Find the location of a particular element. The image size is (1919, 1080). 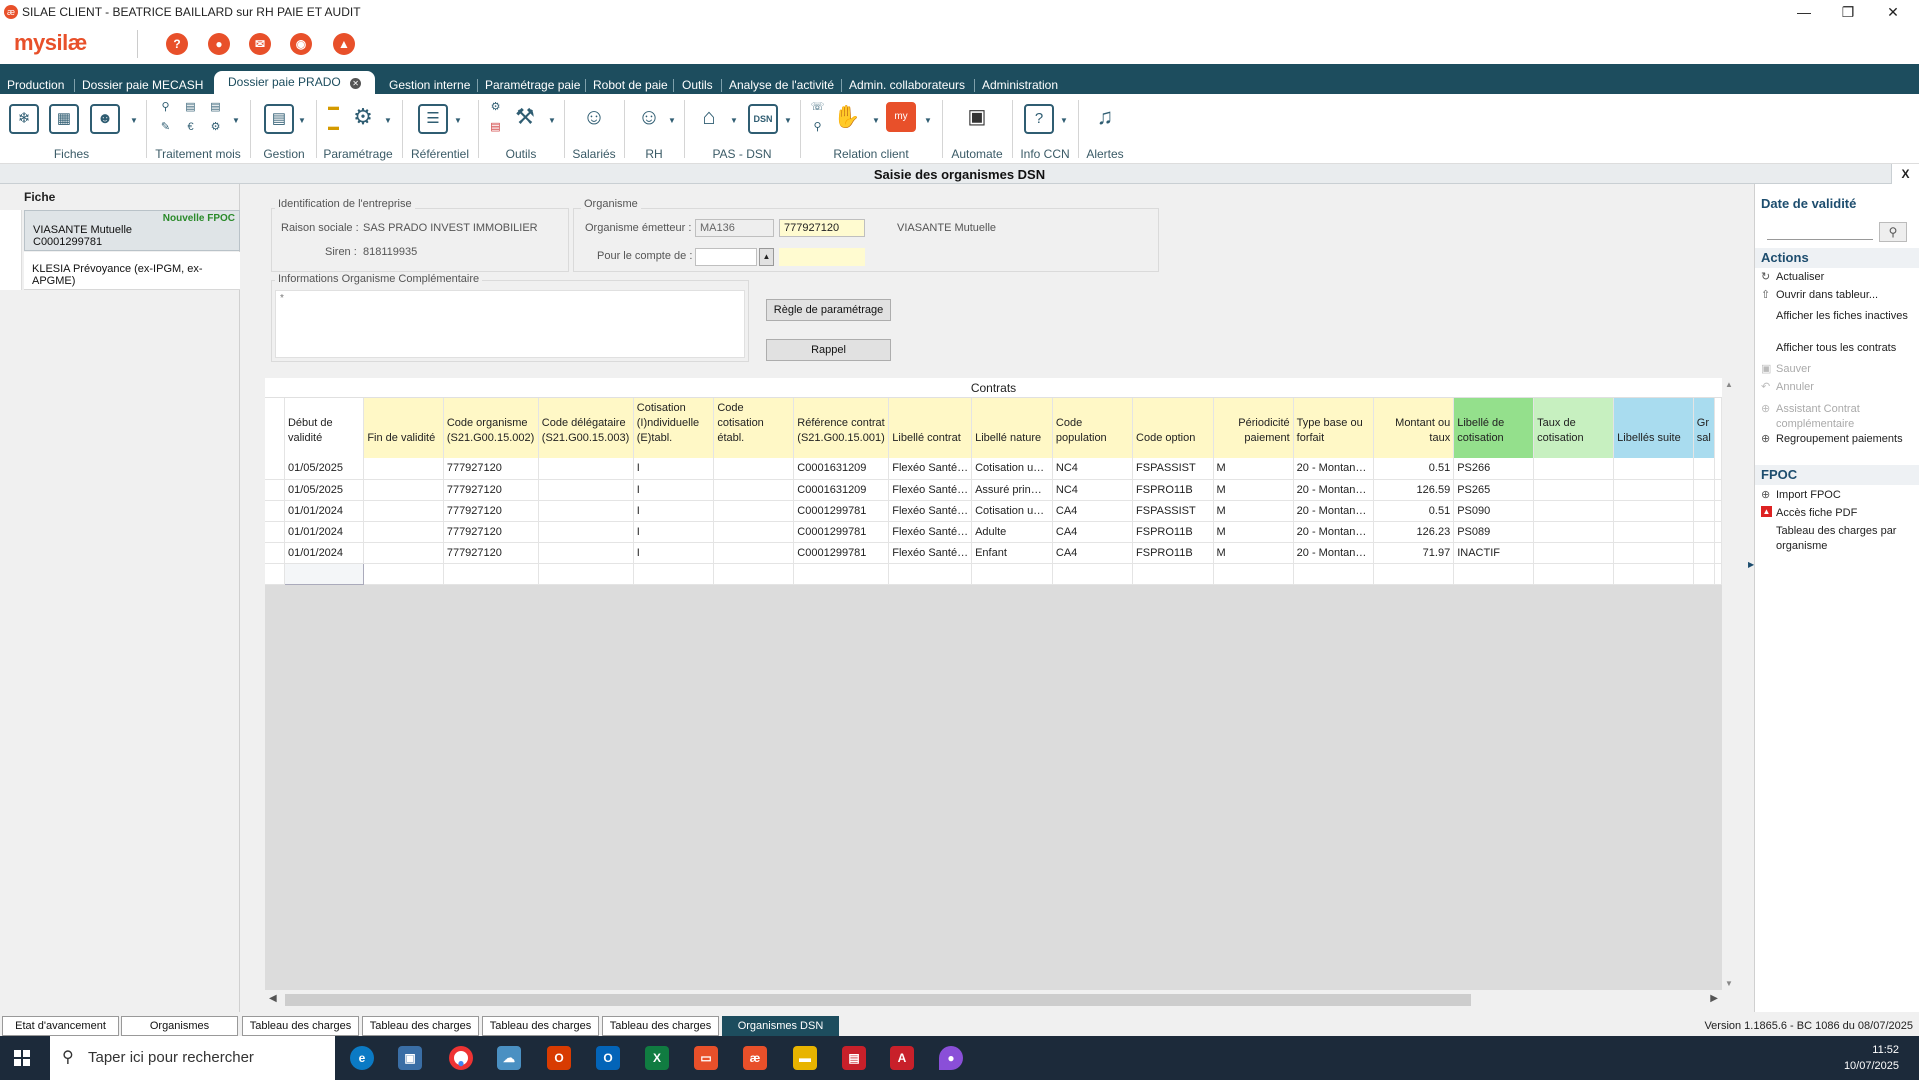

action-tableau-charges: Tableau des charges par organisme is located at coordinates (1847, 539).